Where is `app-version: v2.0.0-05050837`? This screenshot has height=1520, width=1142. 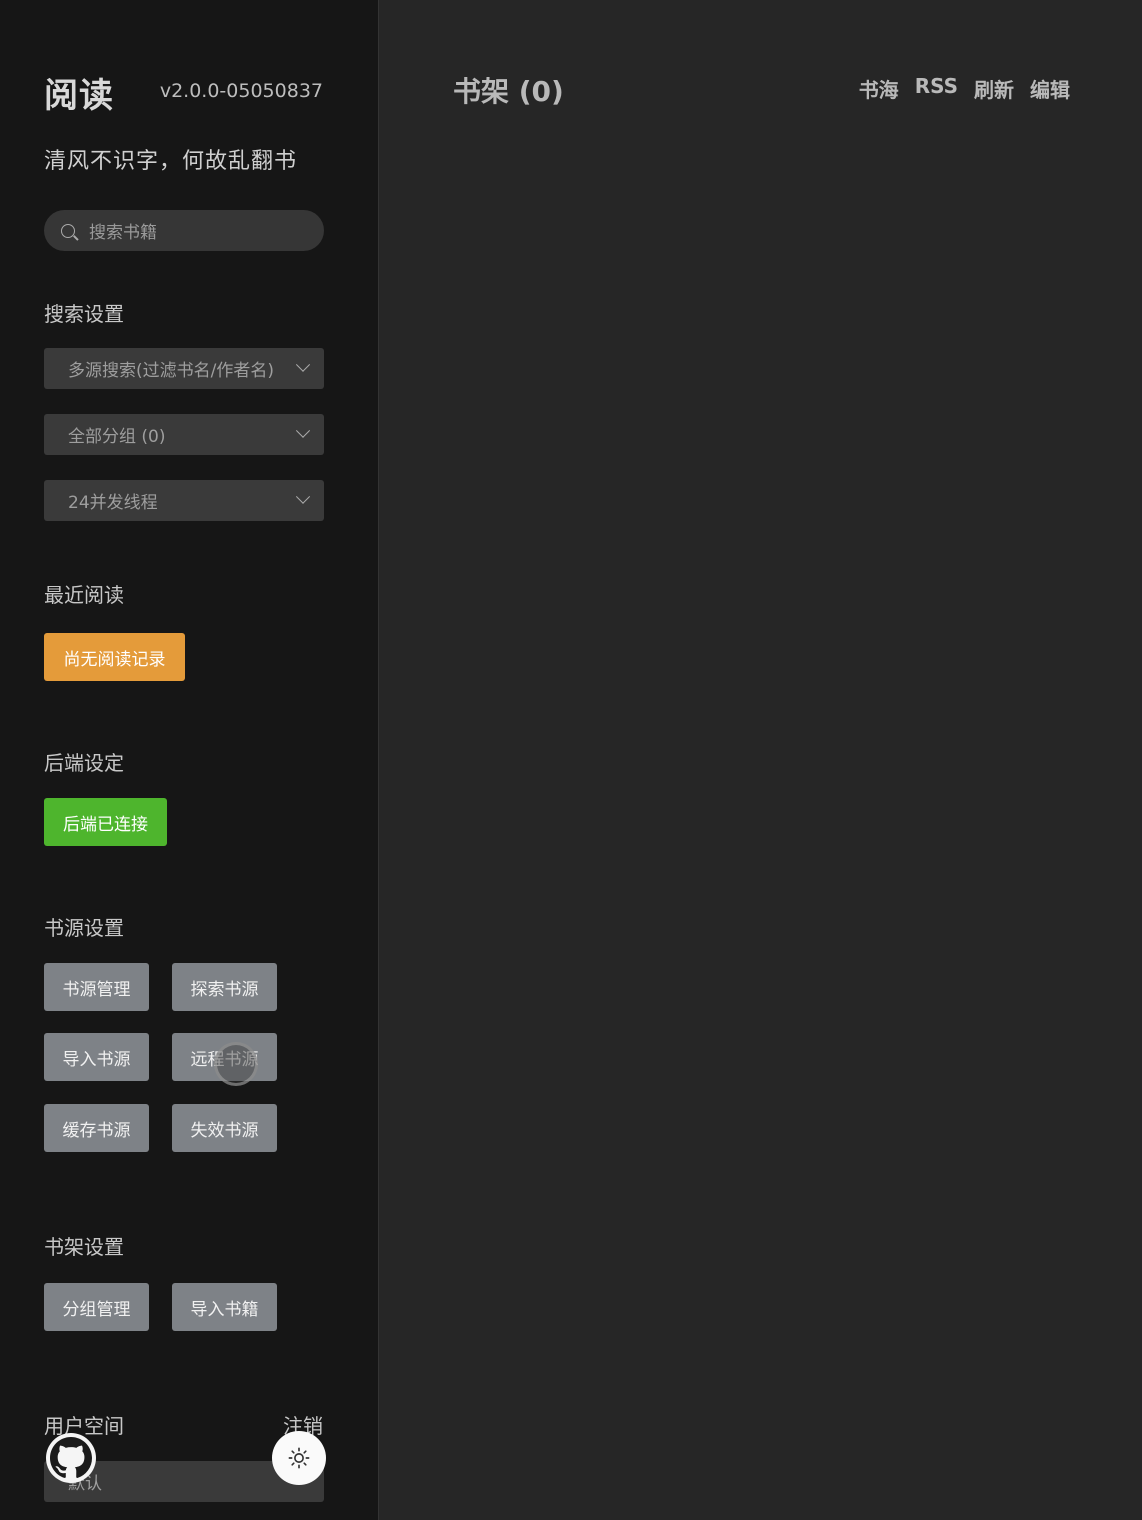 app-version: v2.0.0-05050837 is located at coordinates (241, 91).